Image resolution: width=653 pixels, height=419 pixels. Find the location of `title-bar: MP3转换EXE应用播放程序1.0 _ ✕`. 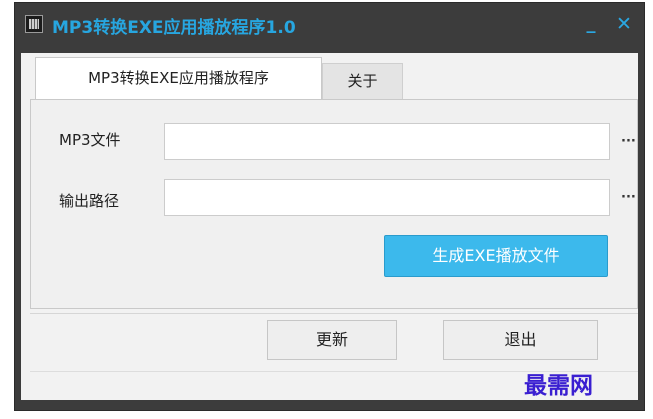

title-bar: MP3转换EXE应用播放程序1.0 _ ✕ is located at coordinates (329, 28).